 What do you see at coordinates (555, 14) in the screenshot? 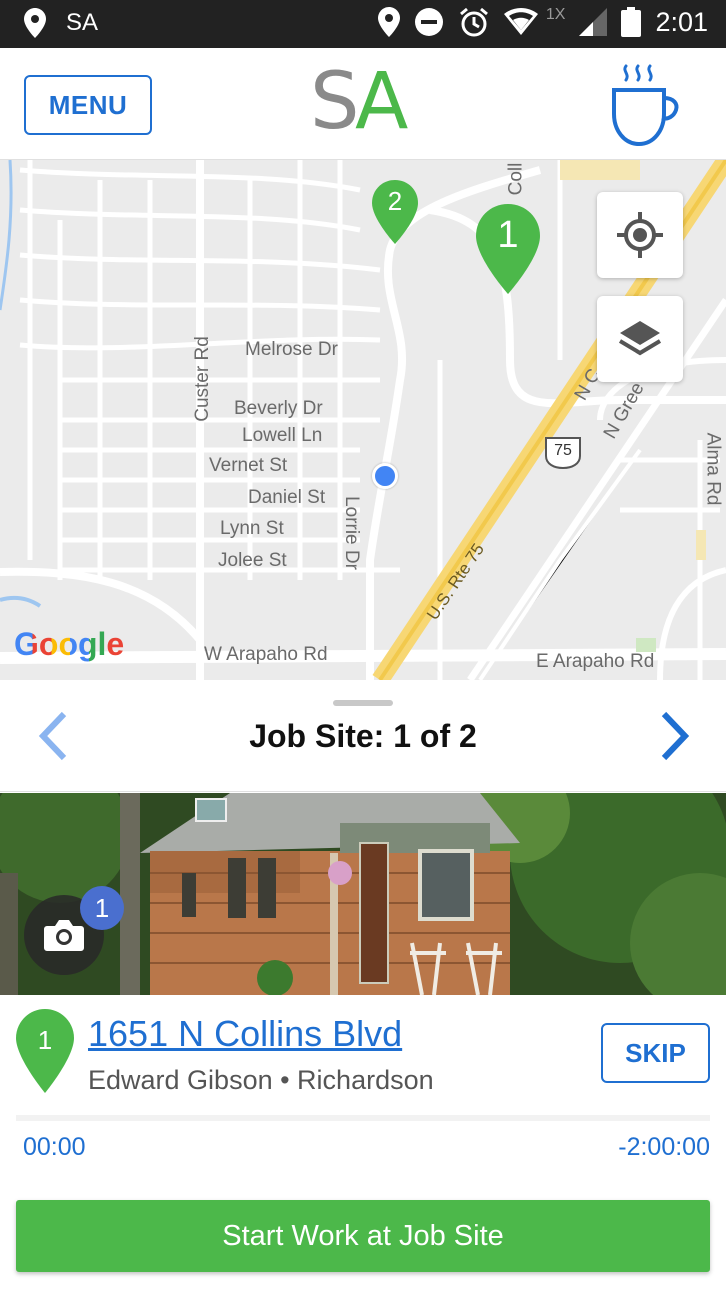
I see `network-badge: 1X` at bounding box center [555, 14].